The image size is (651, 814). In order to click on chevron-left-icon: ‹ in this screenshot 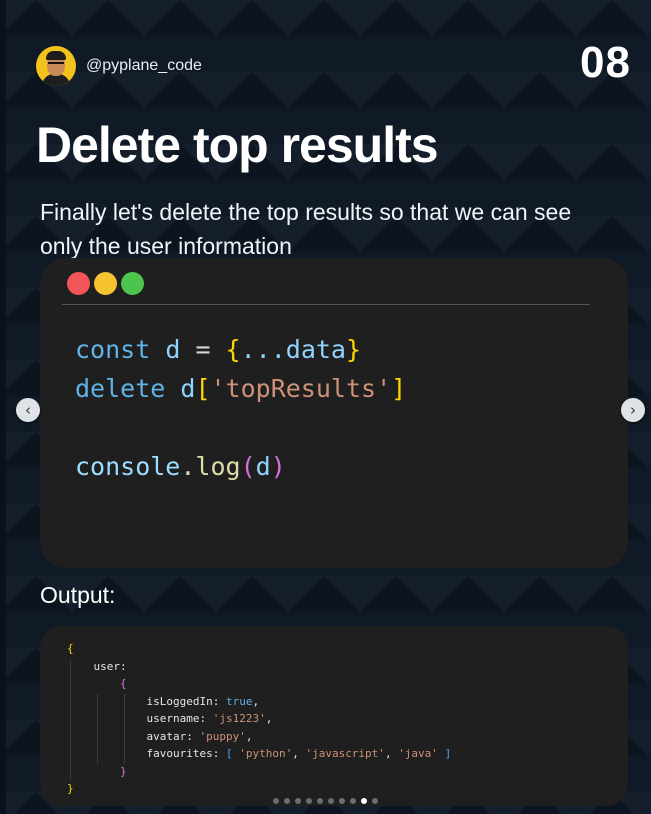, I will do `click(28, 410)`.